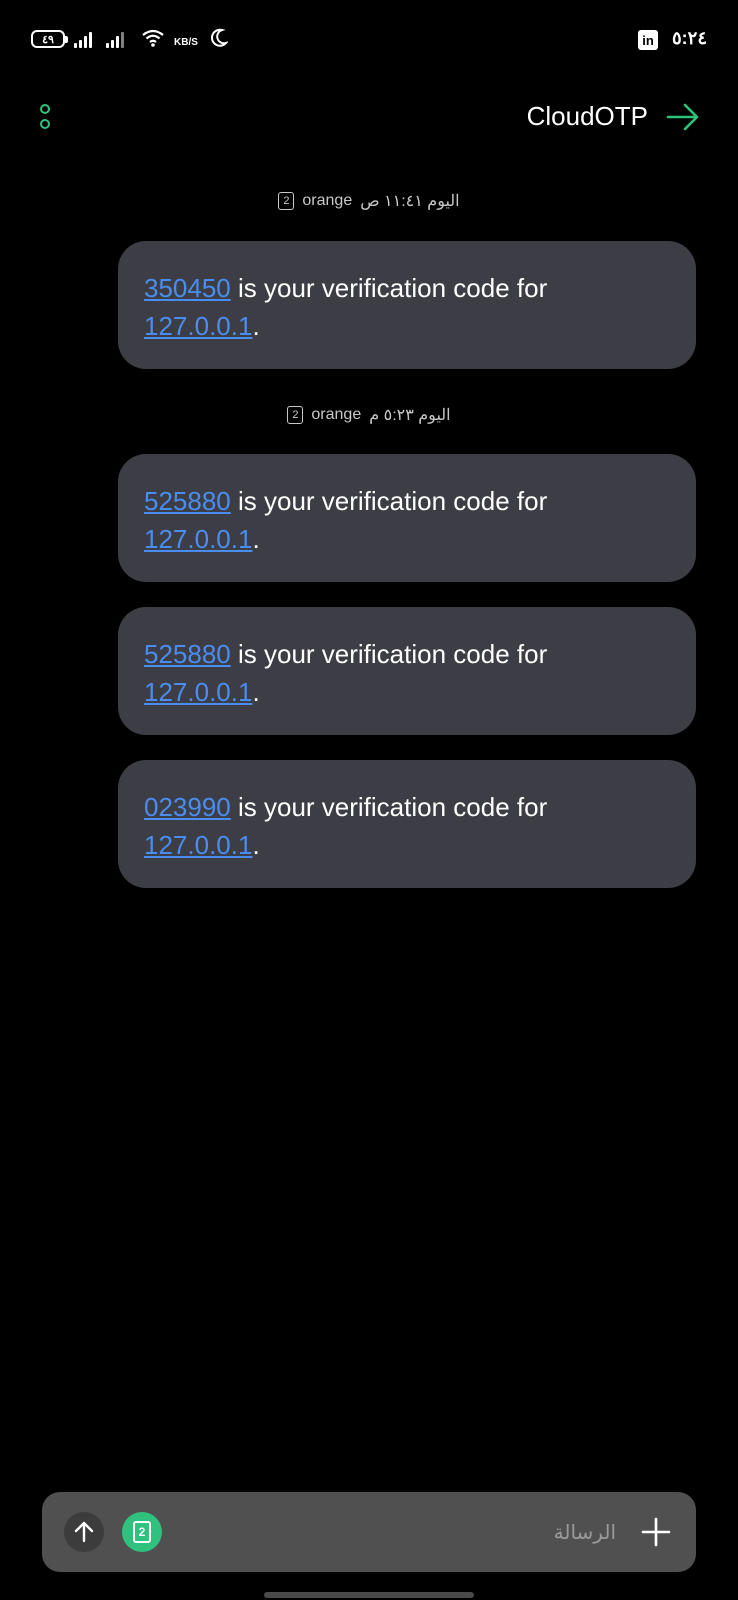  What do you see at coordinates (436, 1532) in the screenshot?
I see `message-input` at bounding box center [436, 1532].